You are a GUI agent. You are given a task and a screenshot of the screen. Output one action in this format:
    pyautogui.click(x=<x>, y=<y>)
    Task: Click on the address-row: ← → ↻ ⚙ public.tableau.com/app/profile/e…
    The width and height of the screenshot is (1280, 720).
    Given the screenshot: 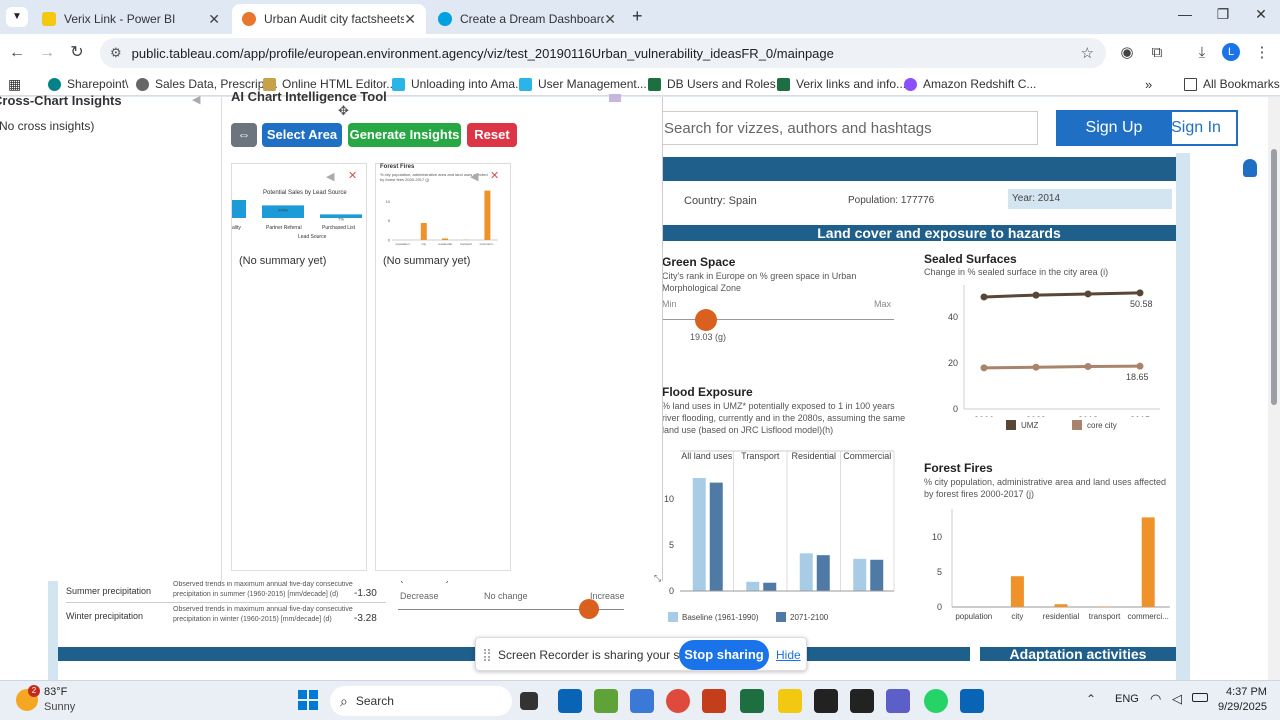 What is the action you would take?
    pyautogui.click(x=640, y=53)
    